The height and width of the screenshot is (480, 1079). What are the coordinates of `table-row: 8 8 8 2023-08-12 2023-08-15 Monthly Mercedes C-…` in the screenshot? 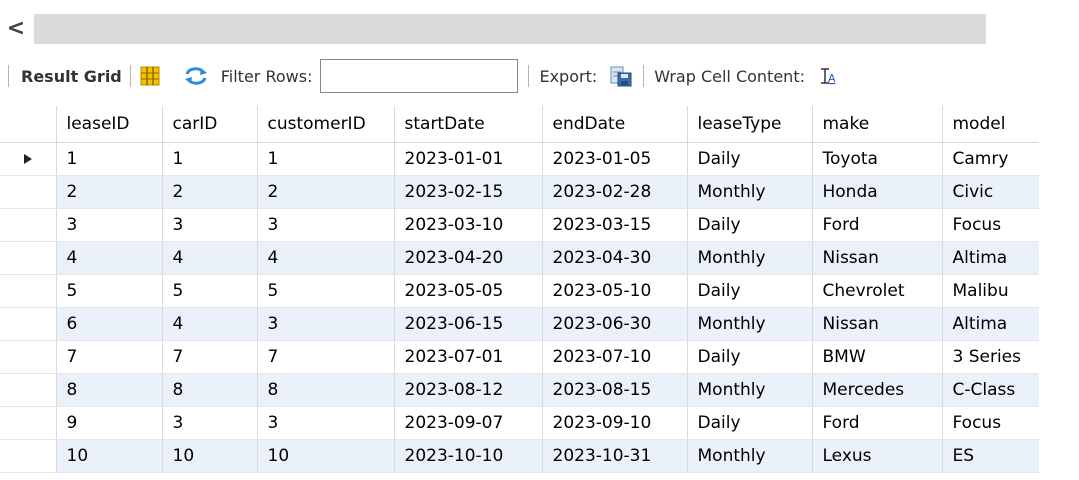 It's located at (519, 390).